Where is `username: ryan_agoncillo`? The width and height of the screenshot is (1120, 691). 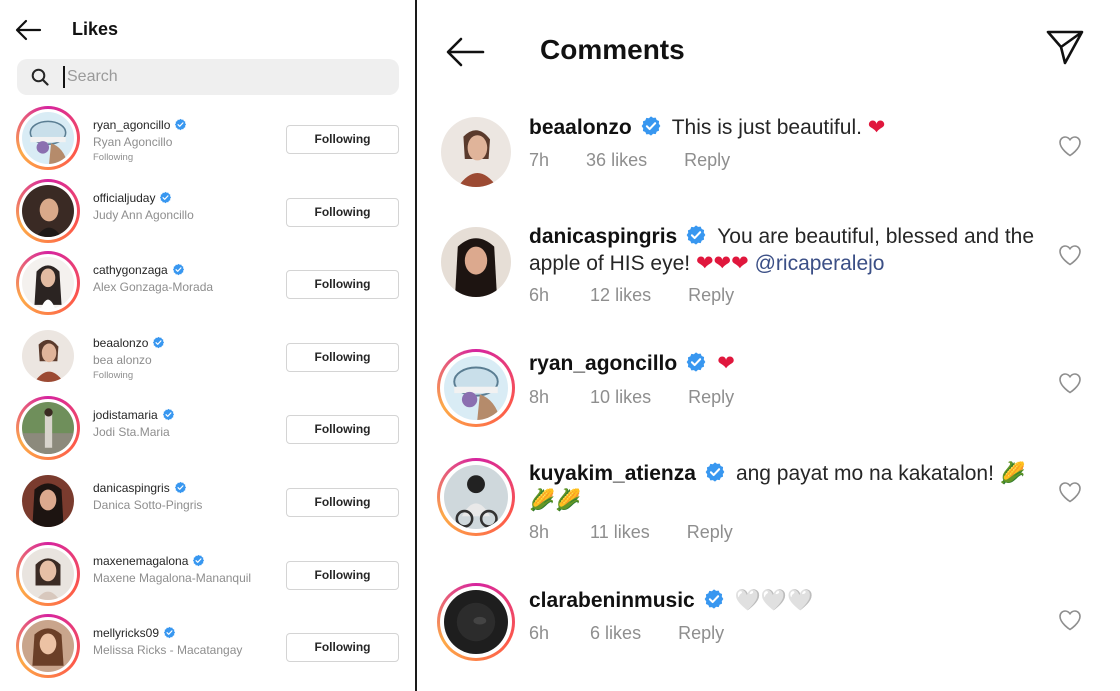 username: ryan_agoncillo is located at coordinates (131, 125).